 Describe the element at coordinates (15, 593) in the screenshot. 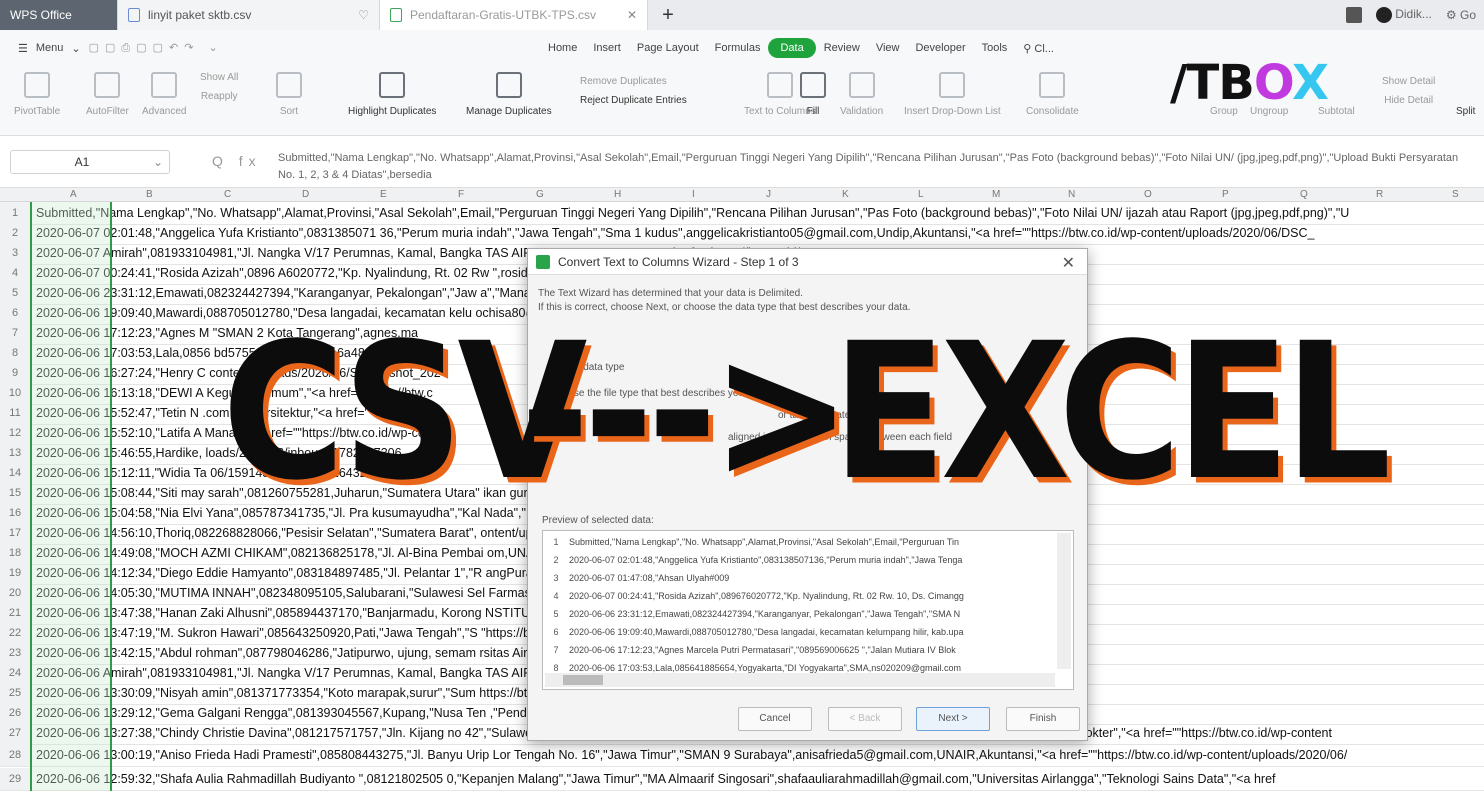

I see `row-number: 20` at that location.